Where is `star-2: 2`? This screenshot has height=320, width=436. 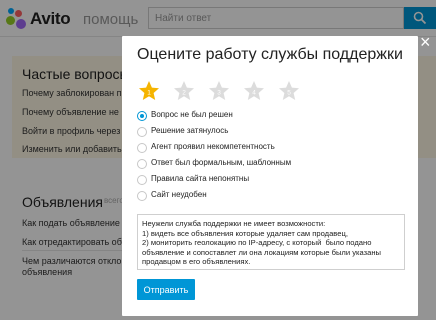 star-2: 2 is located at coordinates (184, 91).